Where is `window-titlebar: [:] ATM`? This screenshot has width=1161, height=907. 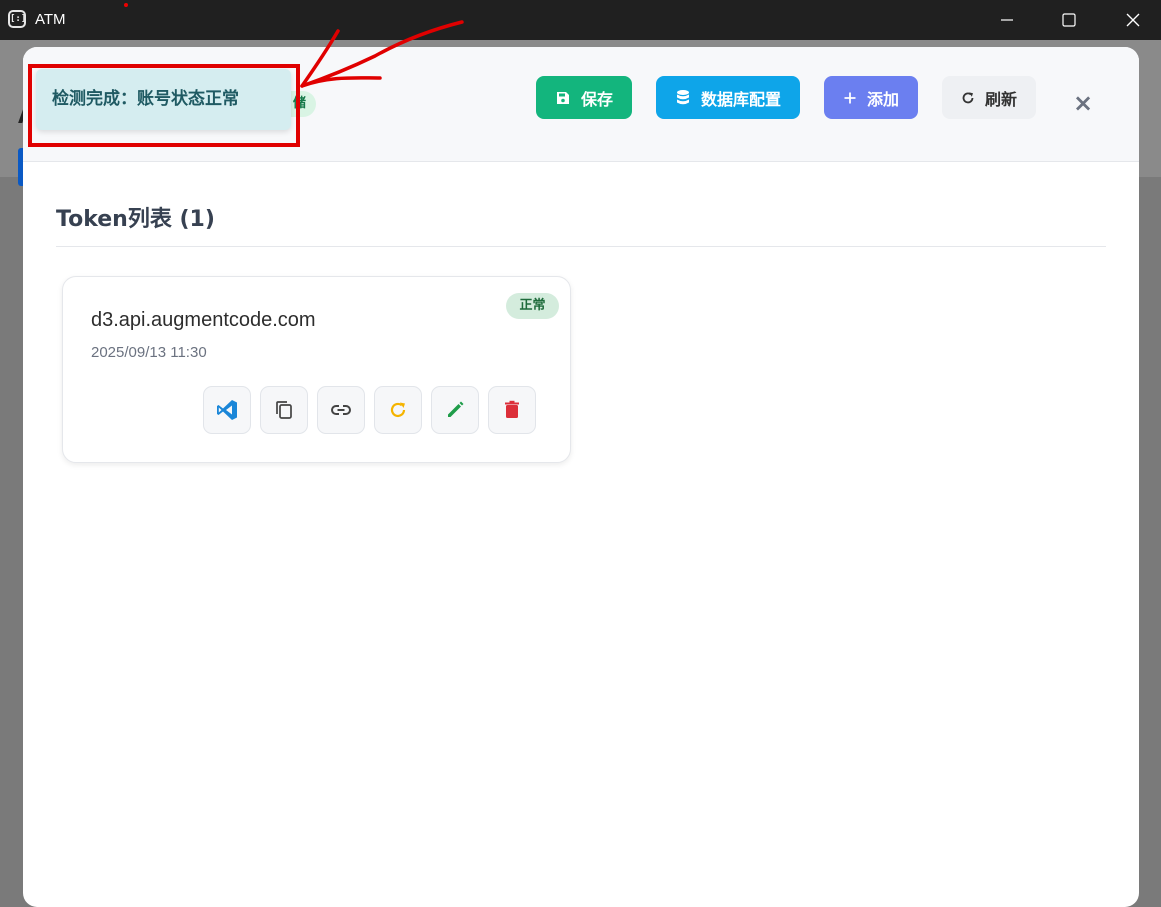
window-titlebar: [:] ATM is located at coordinates (580, 20).